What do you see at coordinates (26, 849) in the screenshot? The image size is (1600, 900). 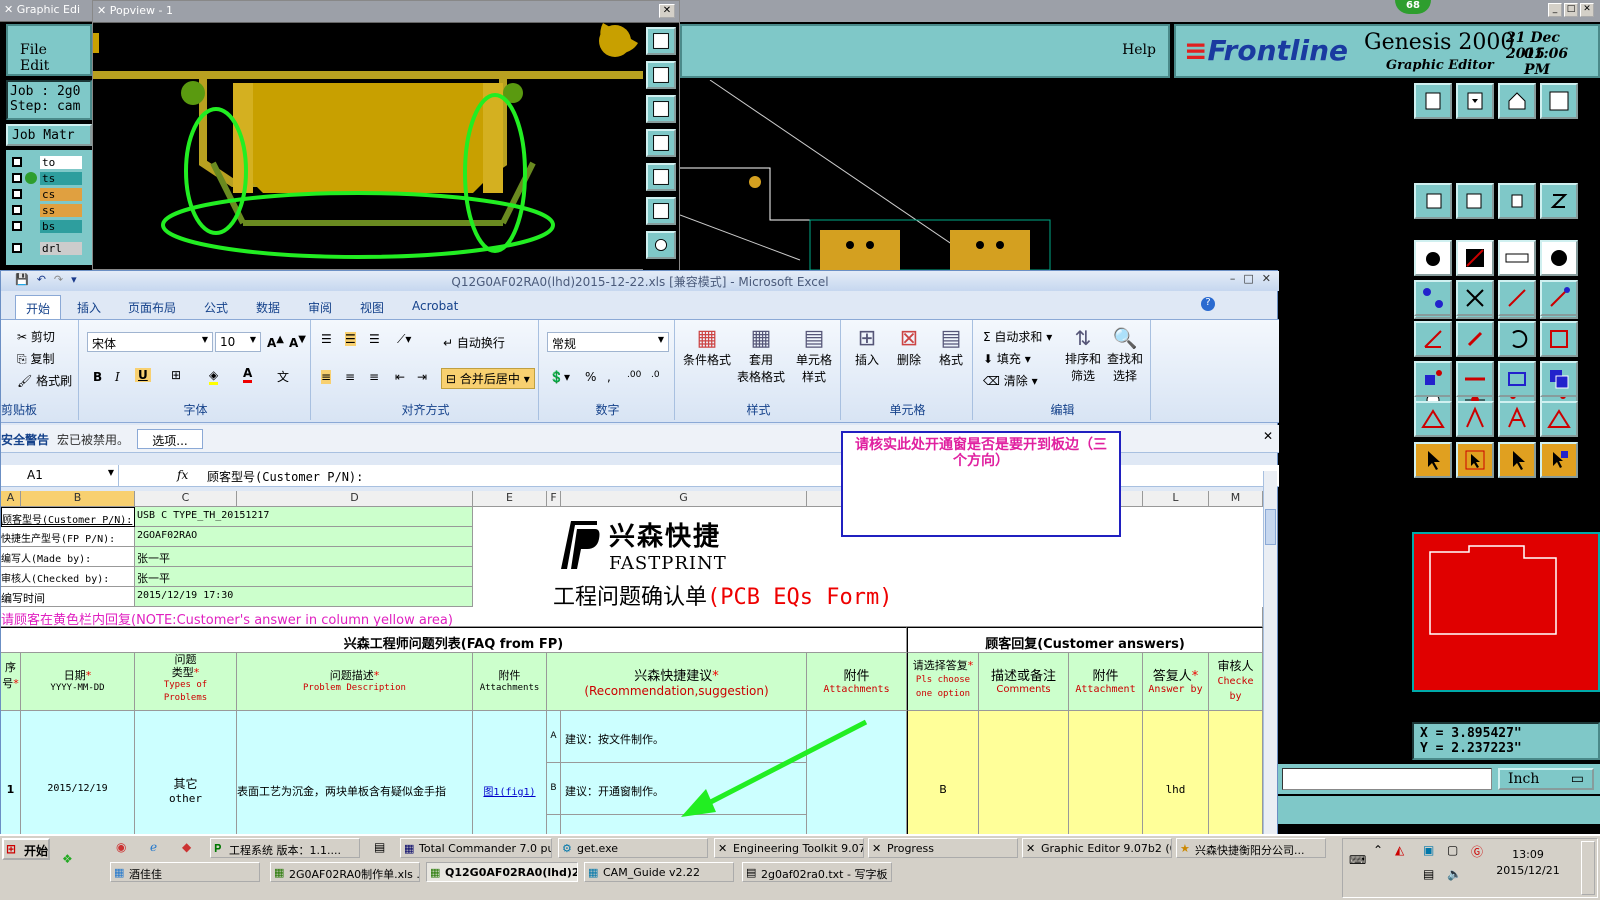 I see `start-button: ⊞ 开始` at bounding box center [26, 849].